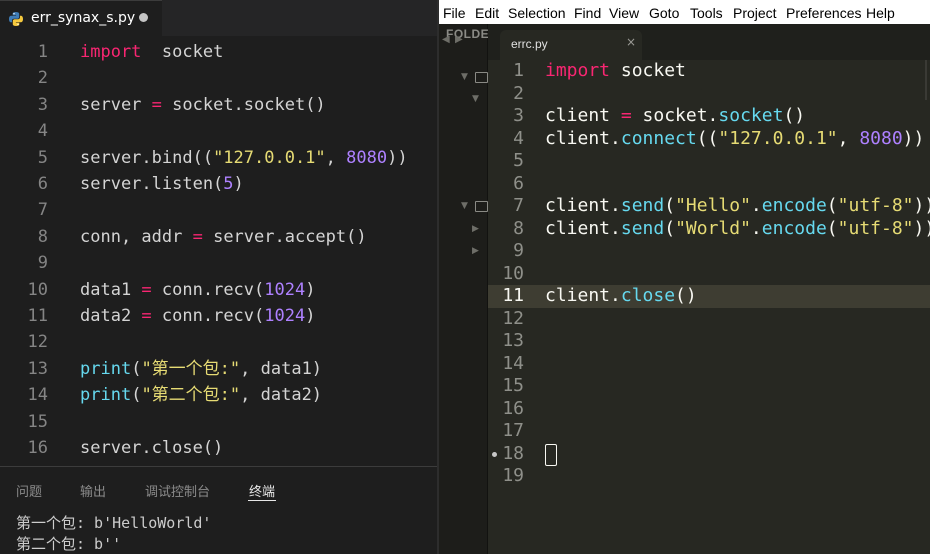  I want to click on code-line: 5, so click(709, 161).